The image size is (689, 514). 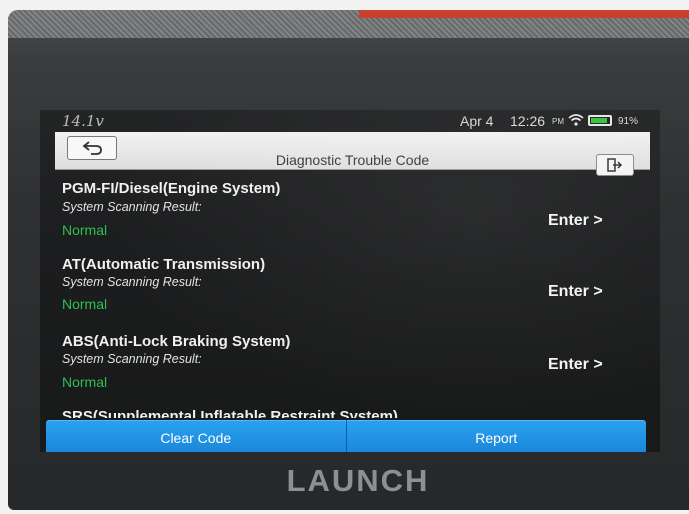 What do you see at coordinates (164, 264) in the screenshot?
I see `system-name: AT(Automatic Transmission)` at bounding box center [164, 264].